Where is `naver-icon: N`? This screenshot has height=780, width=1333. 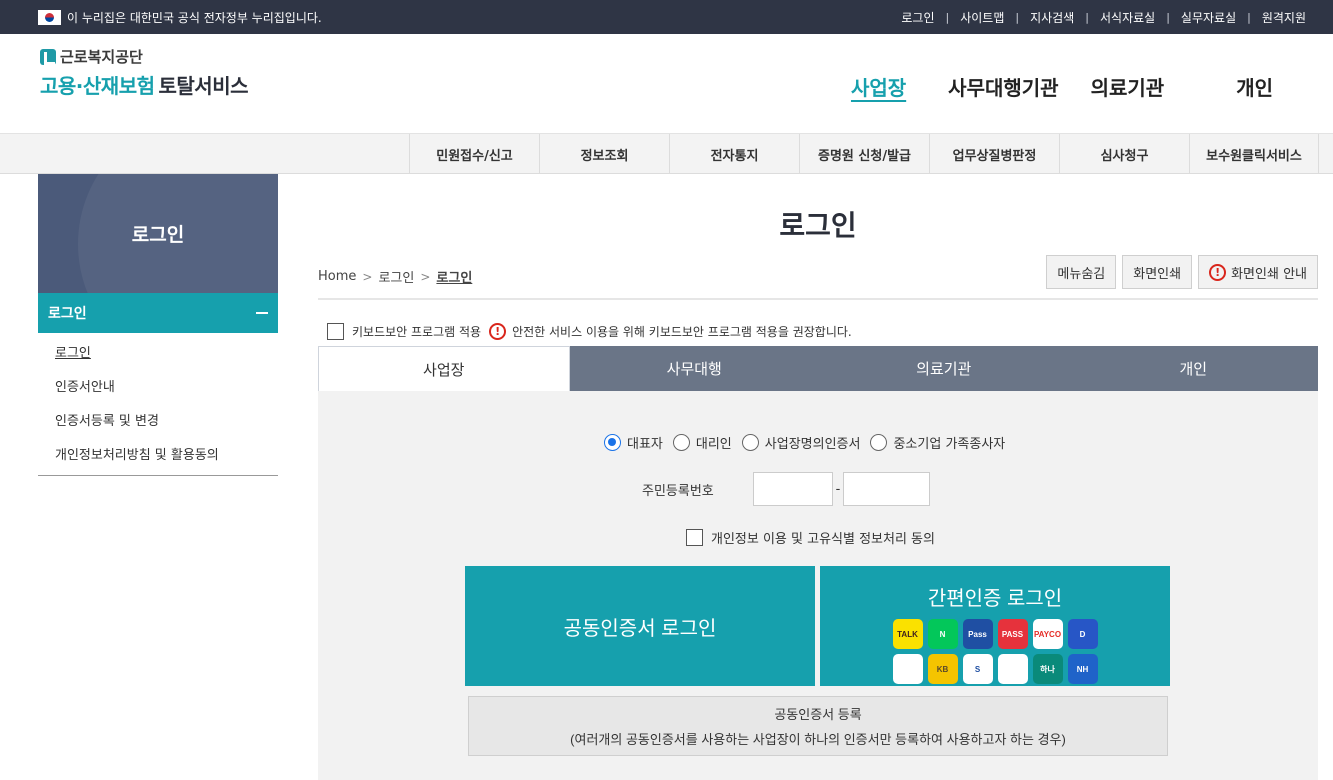
naver-icon: N is located at coordinates (942, 634).